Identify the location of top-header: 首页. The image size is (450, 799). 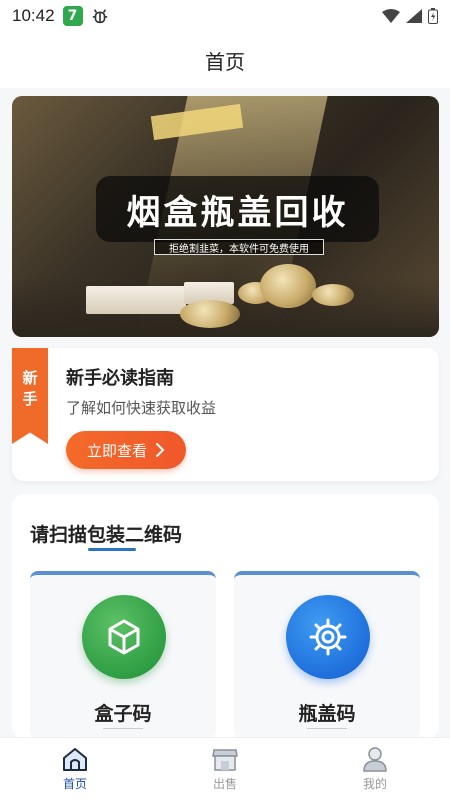
(225, 60).